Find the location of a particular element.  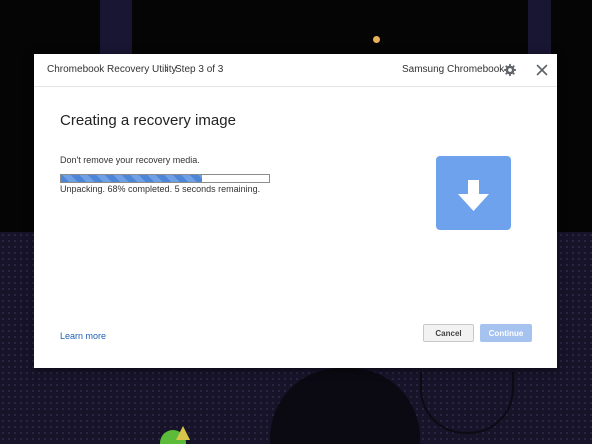

download-arrow-icon is located at coordinates (473, 195).